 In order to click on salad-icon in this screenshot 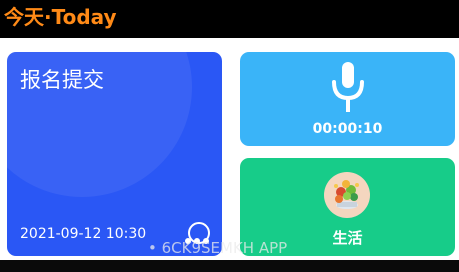, I will do `click(346, 194)`.